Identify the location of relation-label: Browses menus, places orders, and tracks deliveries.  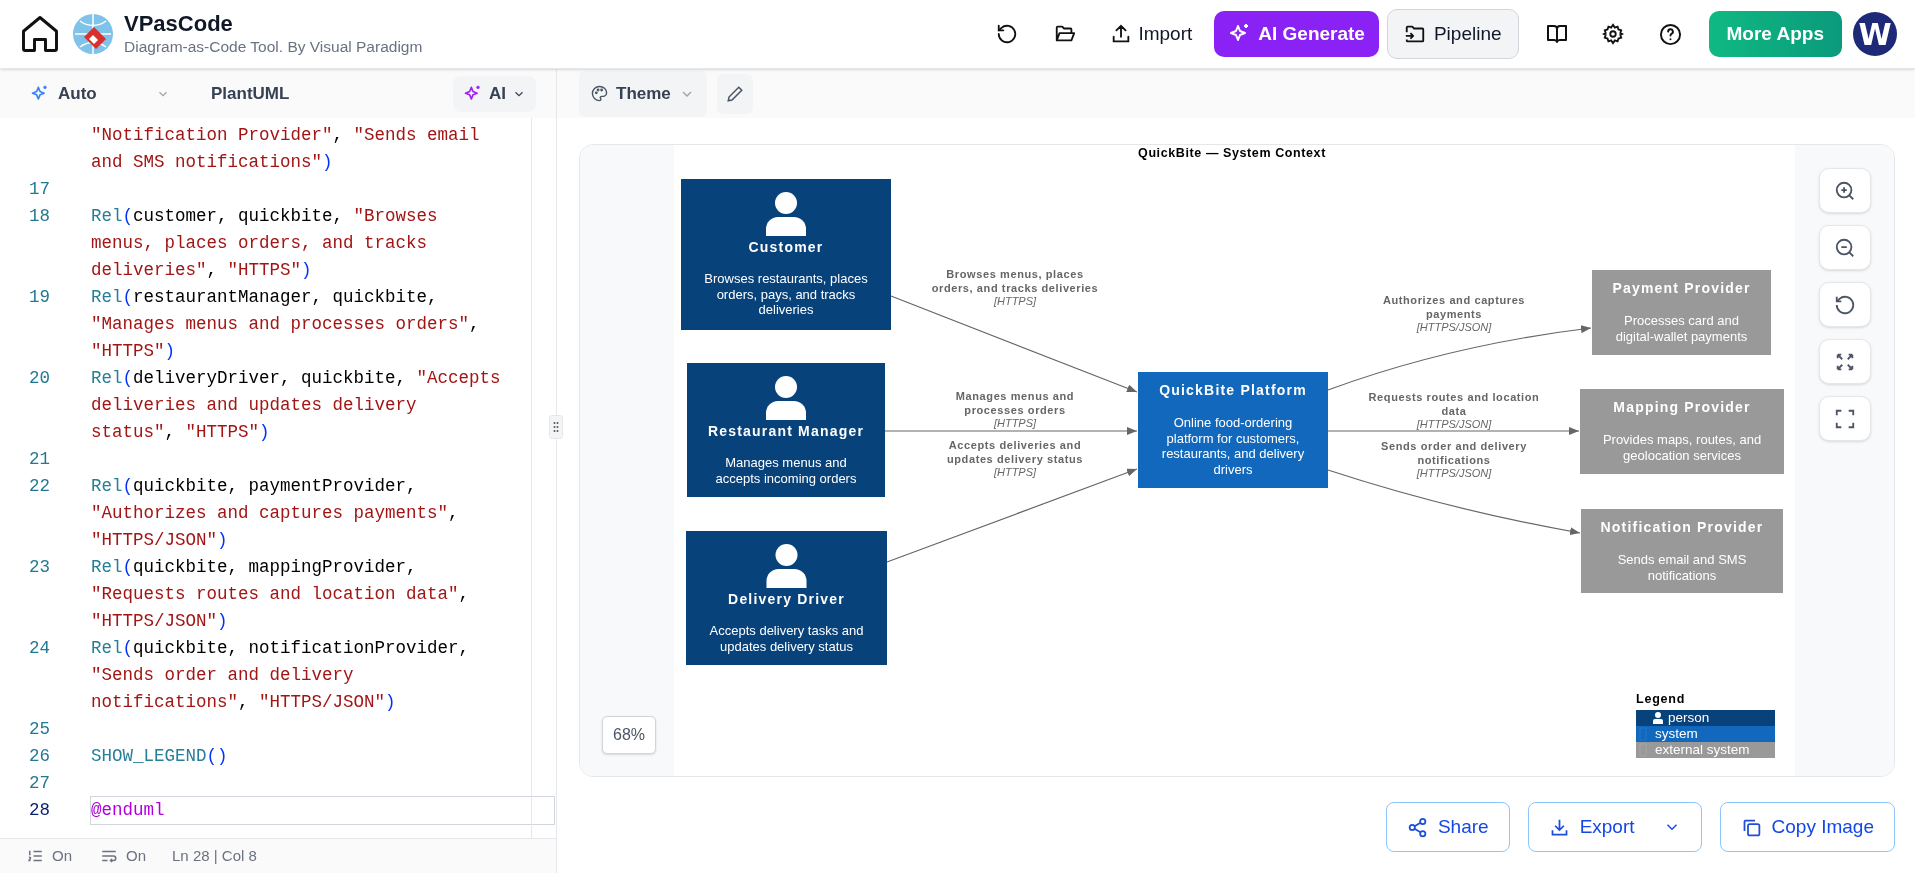
(1015, 280).